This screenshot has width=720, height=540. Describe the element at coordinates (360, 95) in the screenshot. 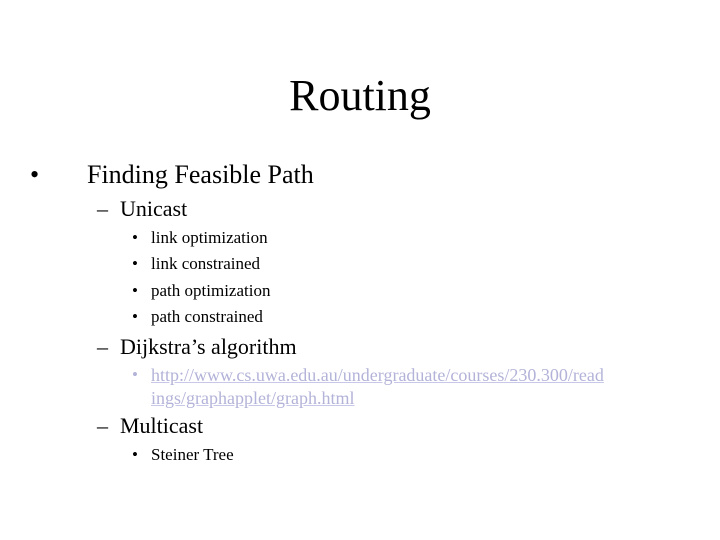

I see `slide-title: Routing` at that location.